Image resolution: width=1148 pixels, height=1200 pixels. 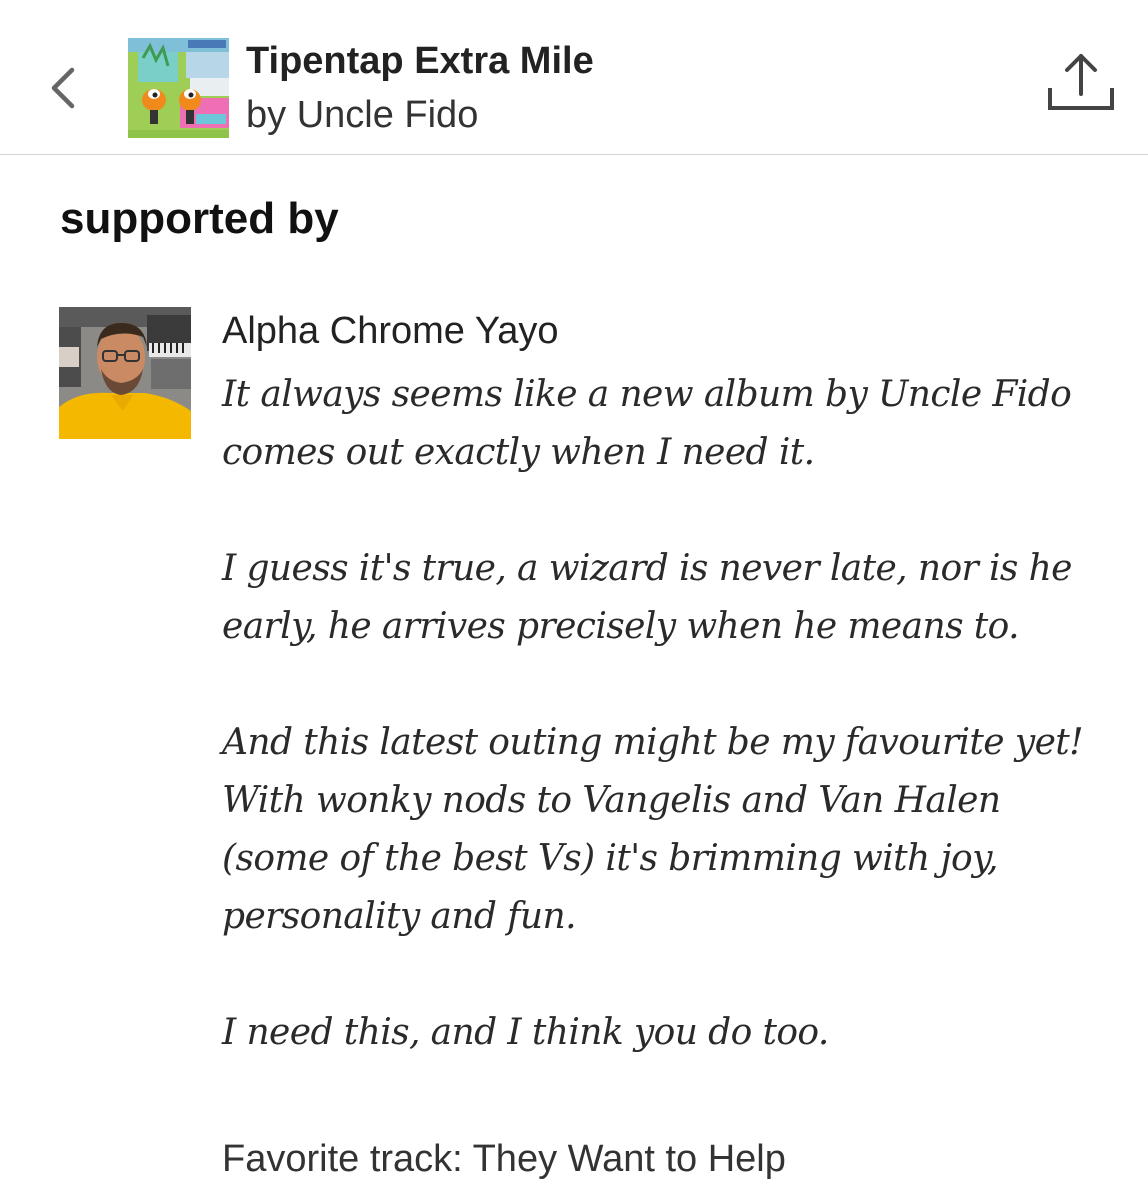 I want to click on share-button, so click(x=1080, y=83).